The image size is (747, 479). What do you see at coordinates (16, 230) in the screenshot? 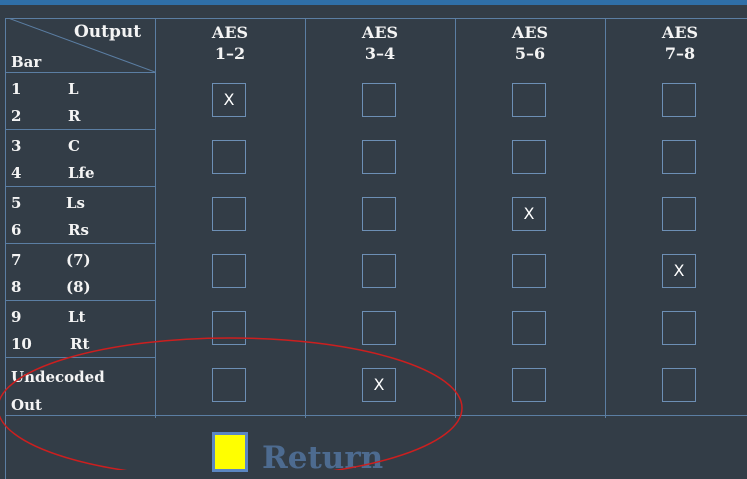
I see `bar-number: 6` at bounding box center [16, 230].